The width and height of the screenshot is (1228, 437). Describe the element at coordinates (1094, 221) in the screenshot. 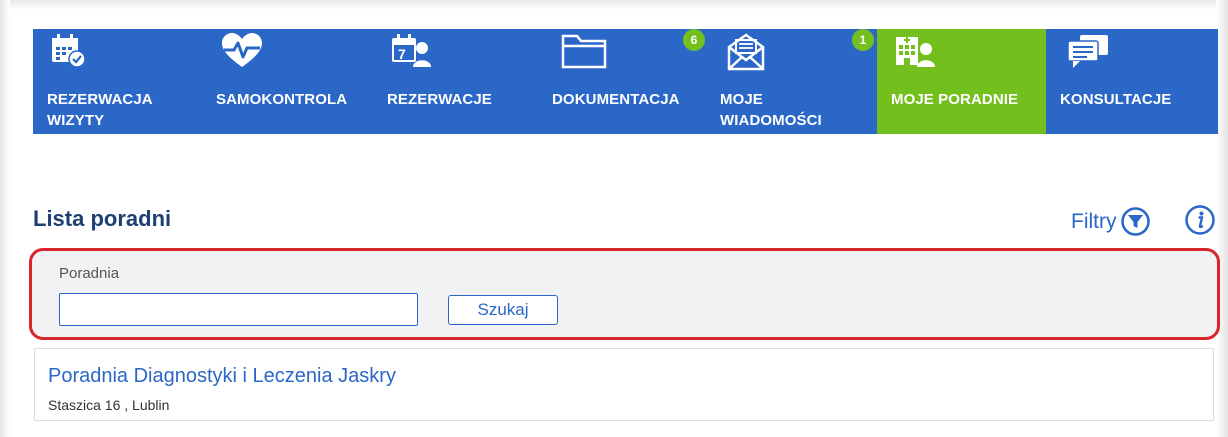

I see `filters-label: Filtry` at that location.